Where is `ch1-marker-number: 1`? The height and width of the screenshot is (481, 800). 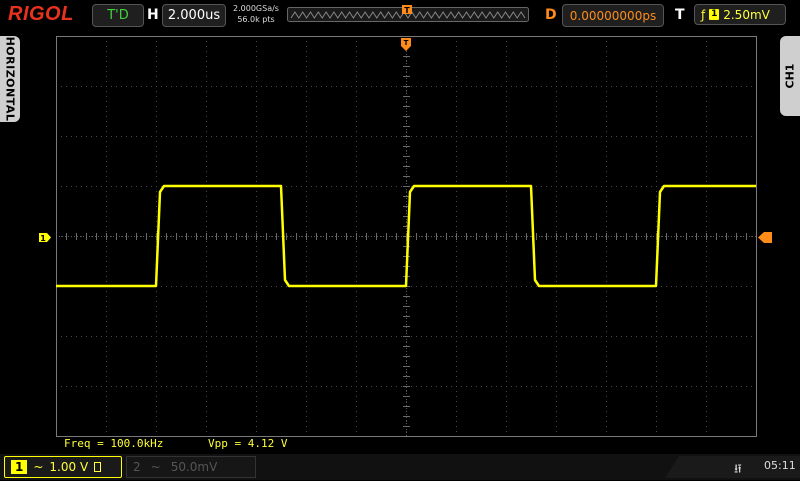
ch1-marker-number: 1 is located at coordinates (43, 238).